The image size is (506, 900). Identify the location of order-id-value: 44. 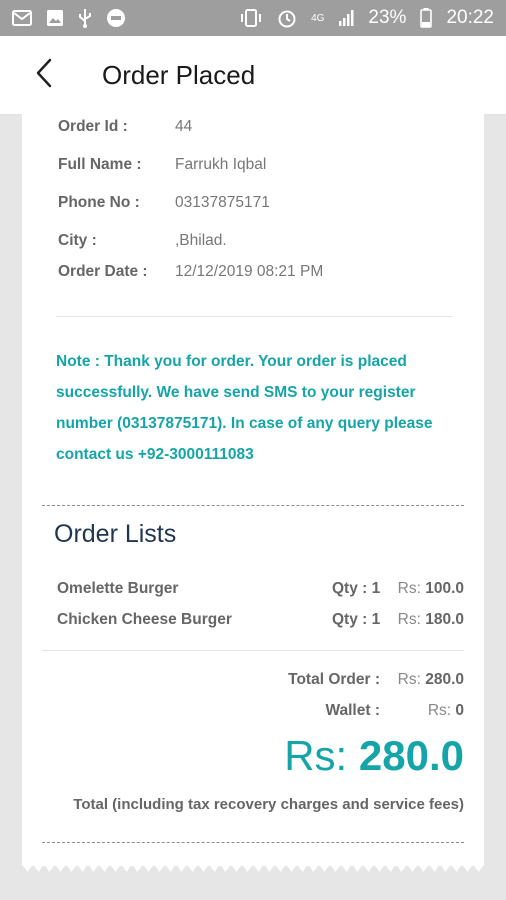
(184, 126).